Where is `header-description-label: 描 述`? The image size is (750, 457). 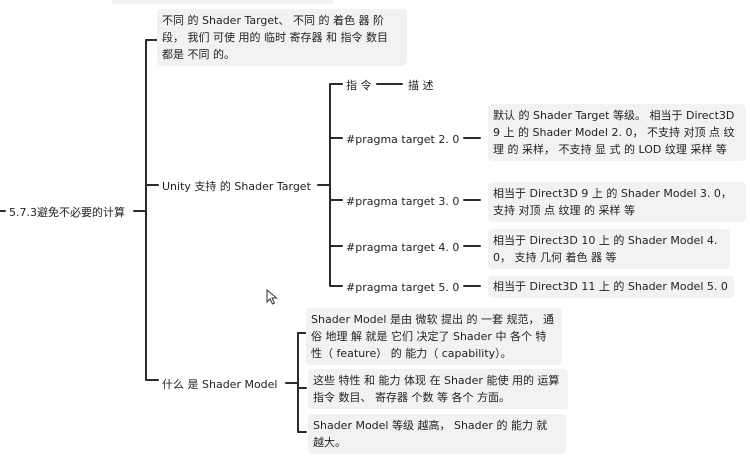
header-description-label: 描 述 is located at coordinates (421, 85).